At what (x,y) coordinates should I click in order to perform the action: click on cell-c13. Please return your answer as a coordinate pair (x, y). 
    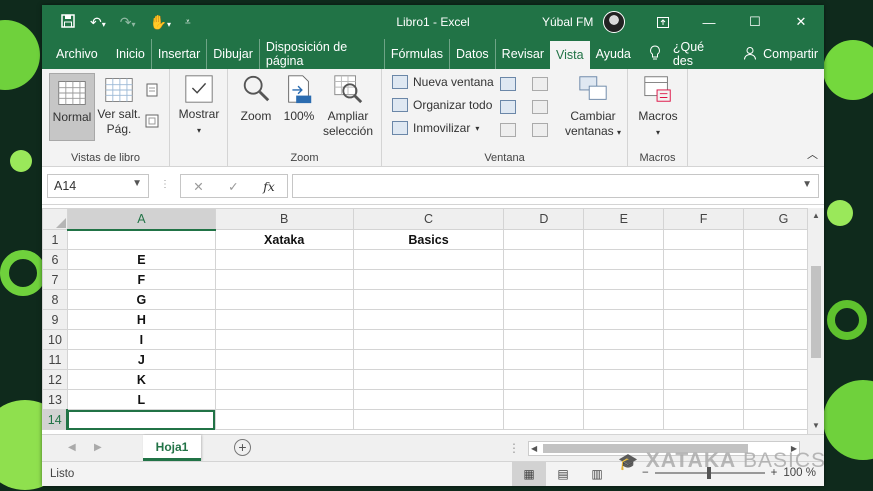
    Looking at the image, I should click on (428, 399).